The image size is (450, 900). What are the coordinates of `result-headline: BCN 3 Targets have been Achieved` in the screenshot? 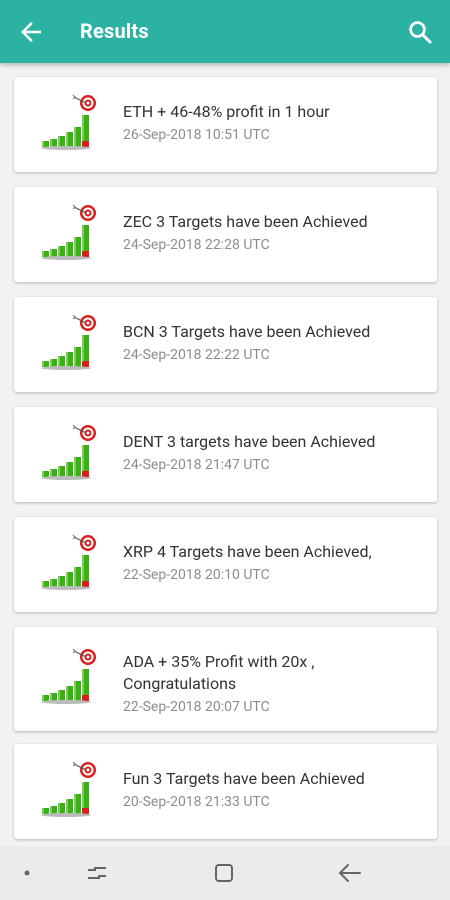 It's located at (247, 331).